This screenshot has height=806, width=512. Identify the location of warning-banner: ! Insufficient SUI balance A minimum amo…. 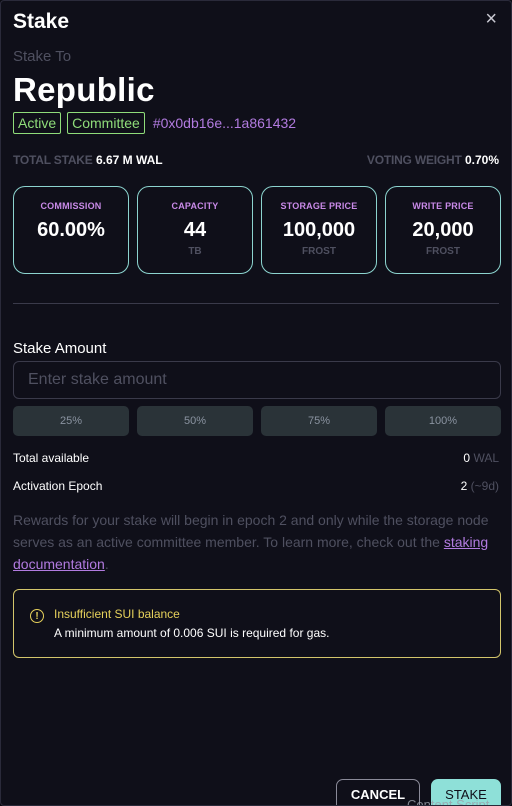
(257, 623).